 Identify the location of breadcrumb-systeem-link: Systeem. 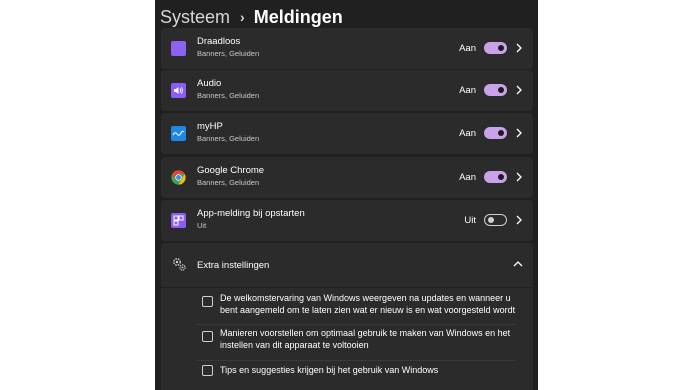
(195, 17).